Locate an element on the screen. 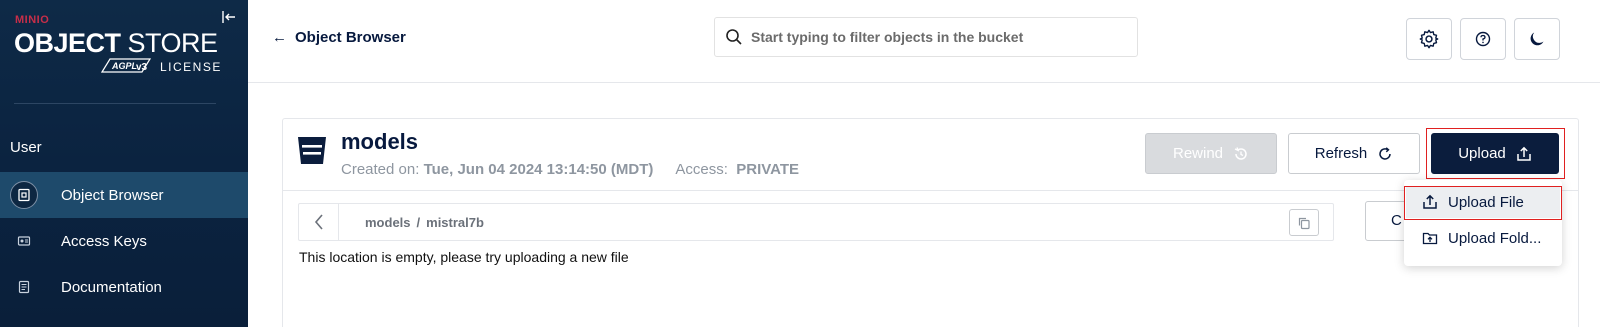  back-link-label: Object Browser is located at coordinates (350, 37).